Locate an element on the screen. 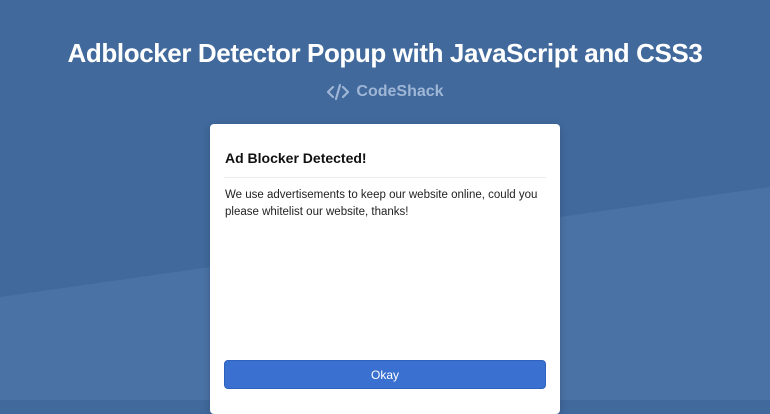 The height and width of the screenshot is (414, 770). okay-button: Okay is located at coordinates (385, 374).